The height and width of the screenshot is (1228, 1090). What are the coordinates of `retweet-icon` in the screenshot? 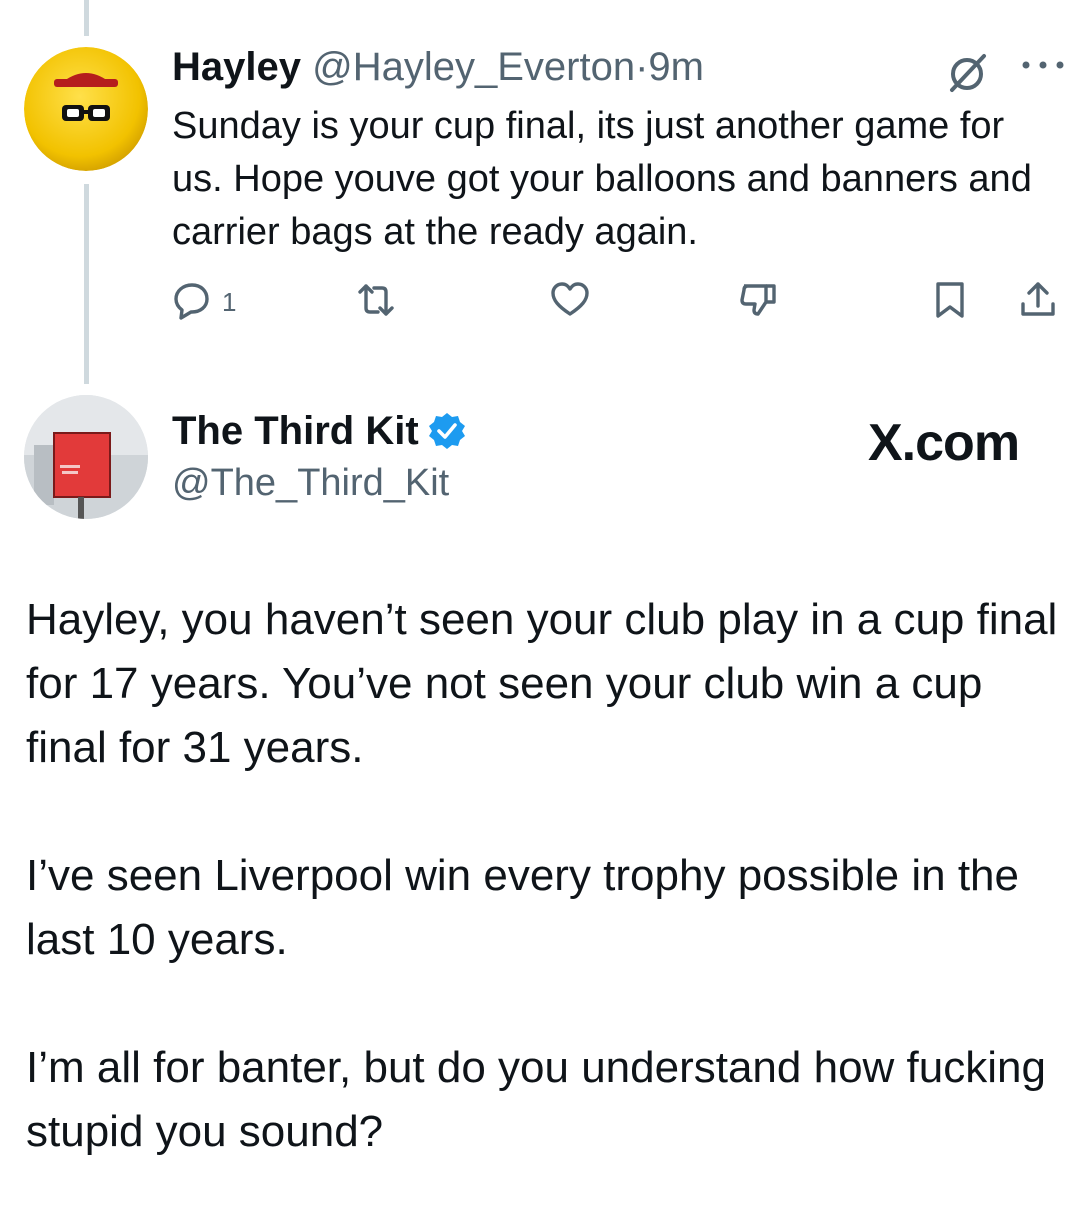 It's located at (376, 302).